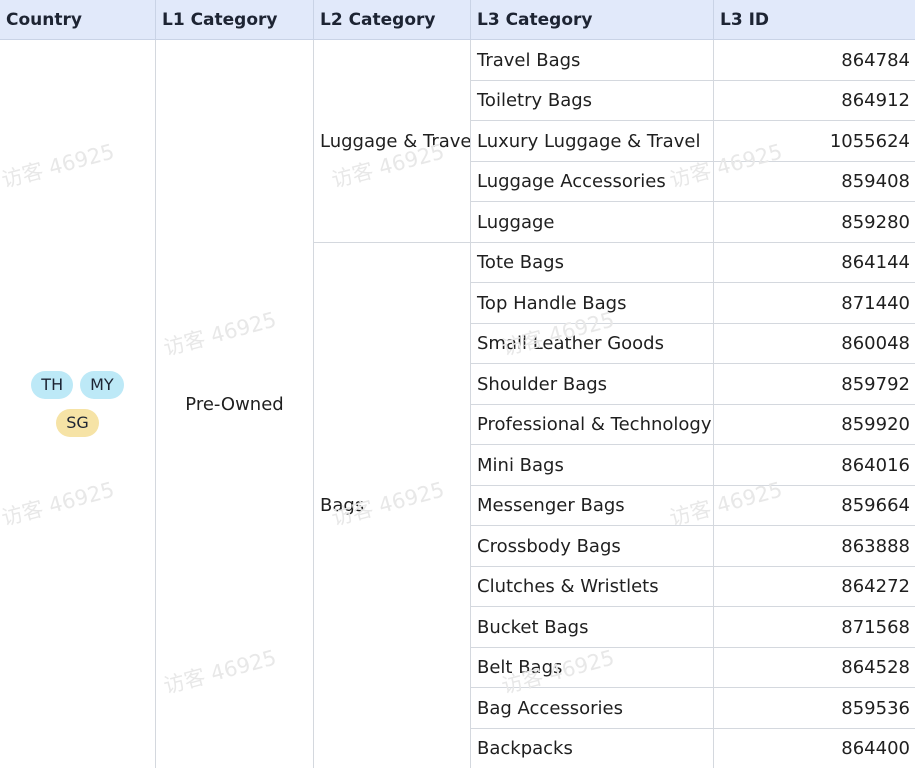 The image size is (915, 768). I want to click on l3-category-cell: Luggage Accessories, so click(592, 182).